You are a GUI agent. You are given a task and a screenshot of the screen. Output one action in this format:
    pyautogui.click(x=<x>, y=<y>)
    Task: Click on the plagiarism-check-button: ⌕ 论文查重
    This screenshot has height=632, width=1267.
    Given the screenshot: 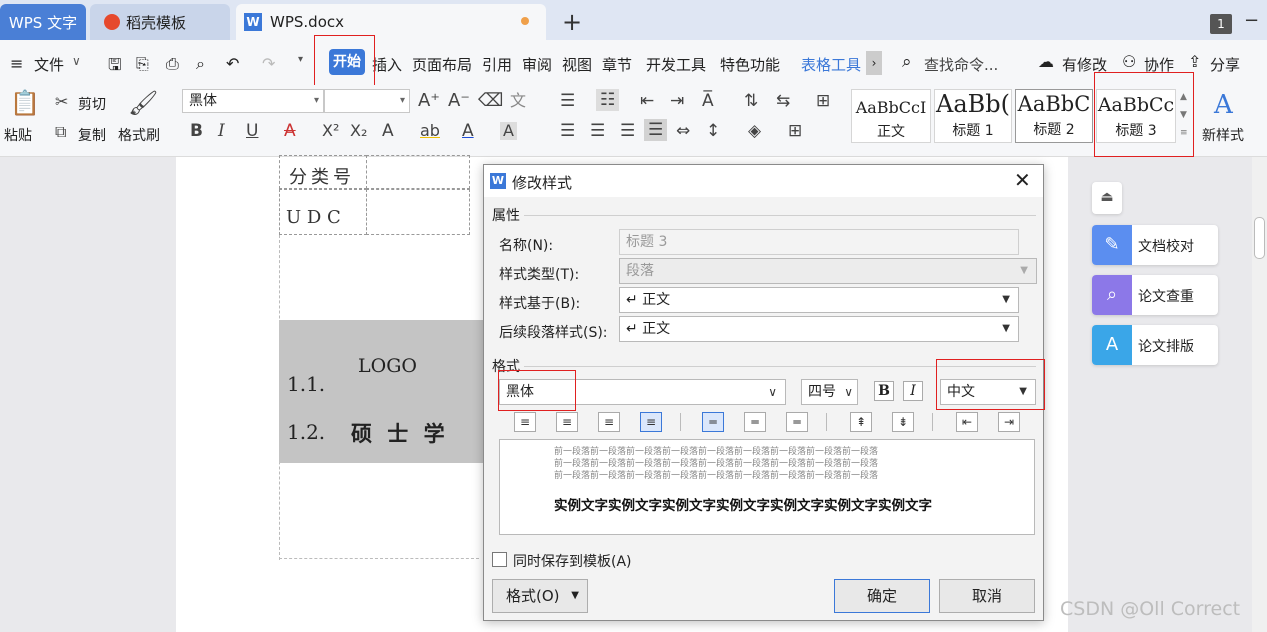 What is the action you would take?
    pyautogui.click(x=1155, y=295)
    